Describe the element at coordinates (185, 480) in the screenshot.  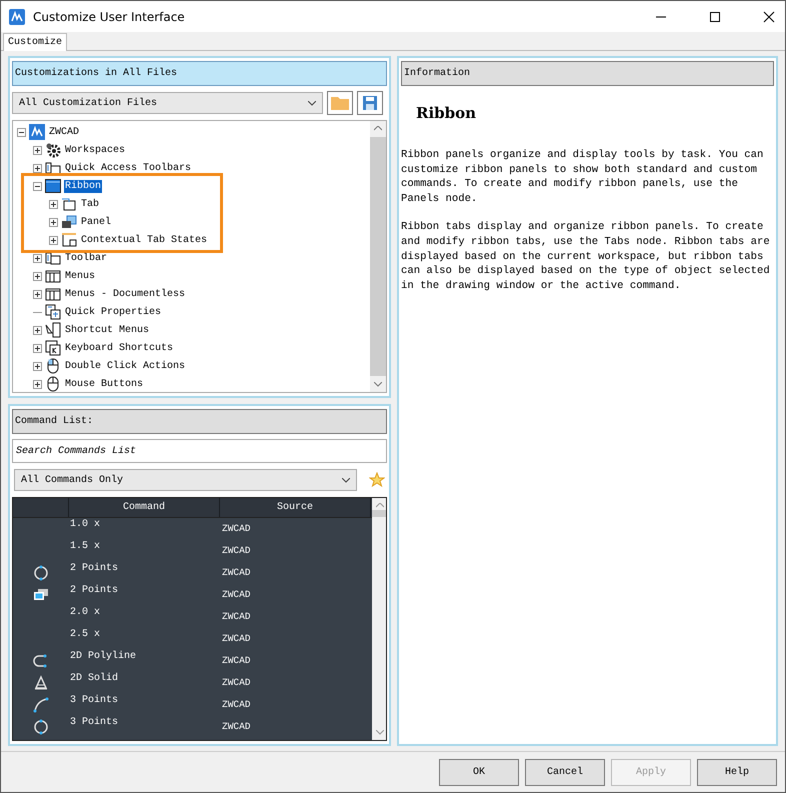
I see `filter-dropdown: All Commands Only` at that location.